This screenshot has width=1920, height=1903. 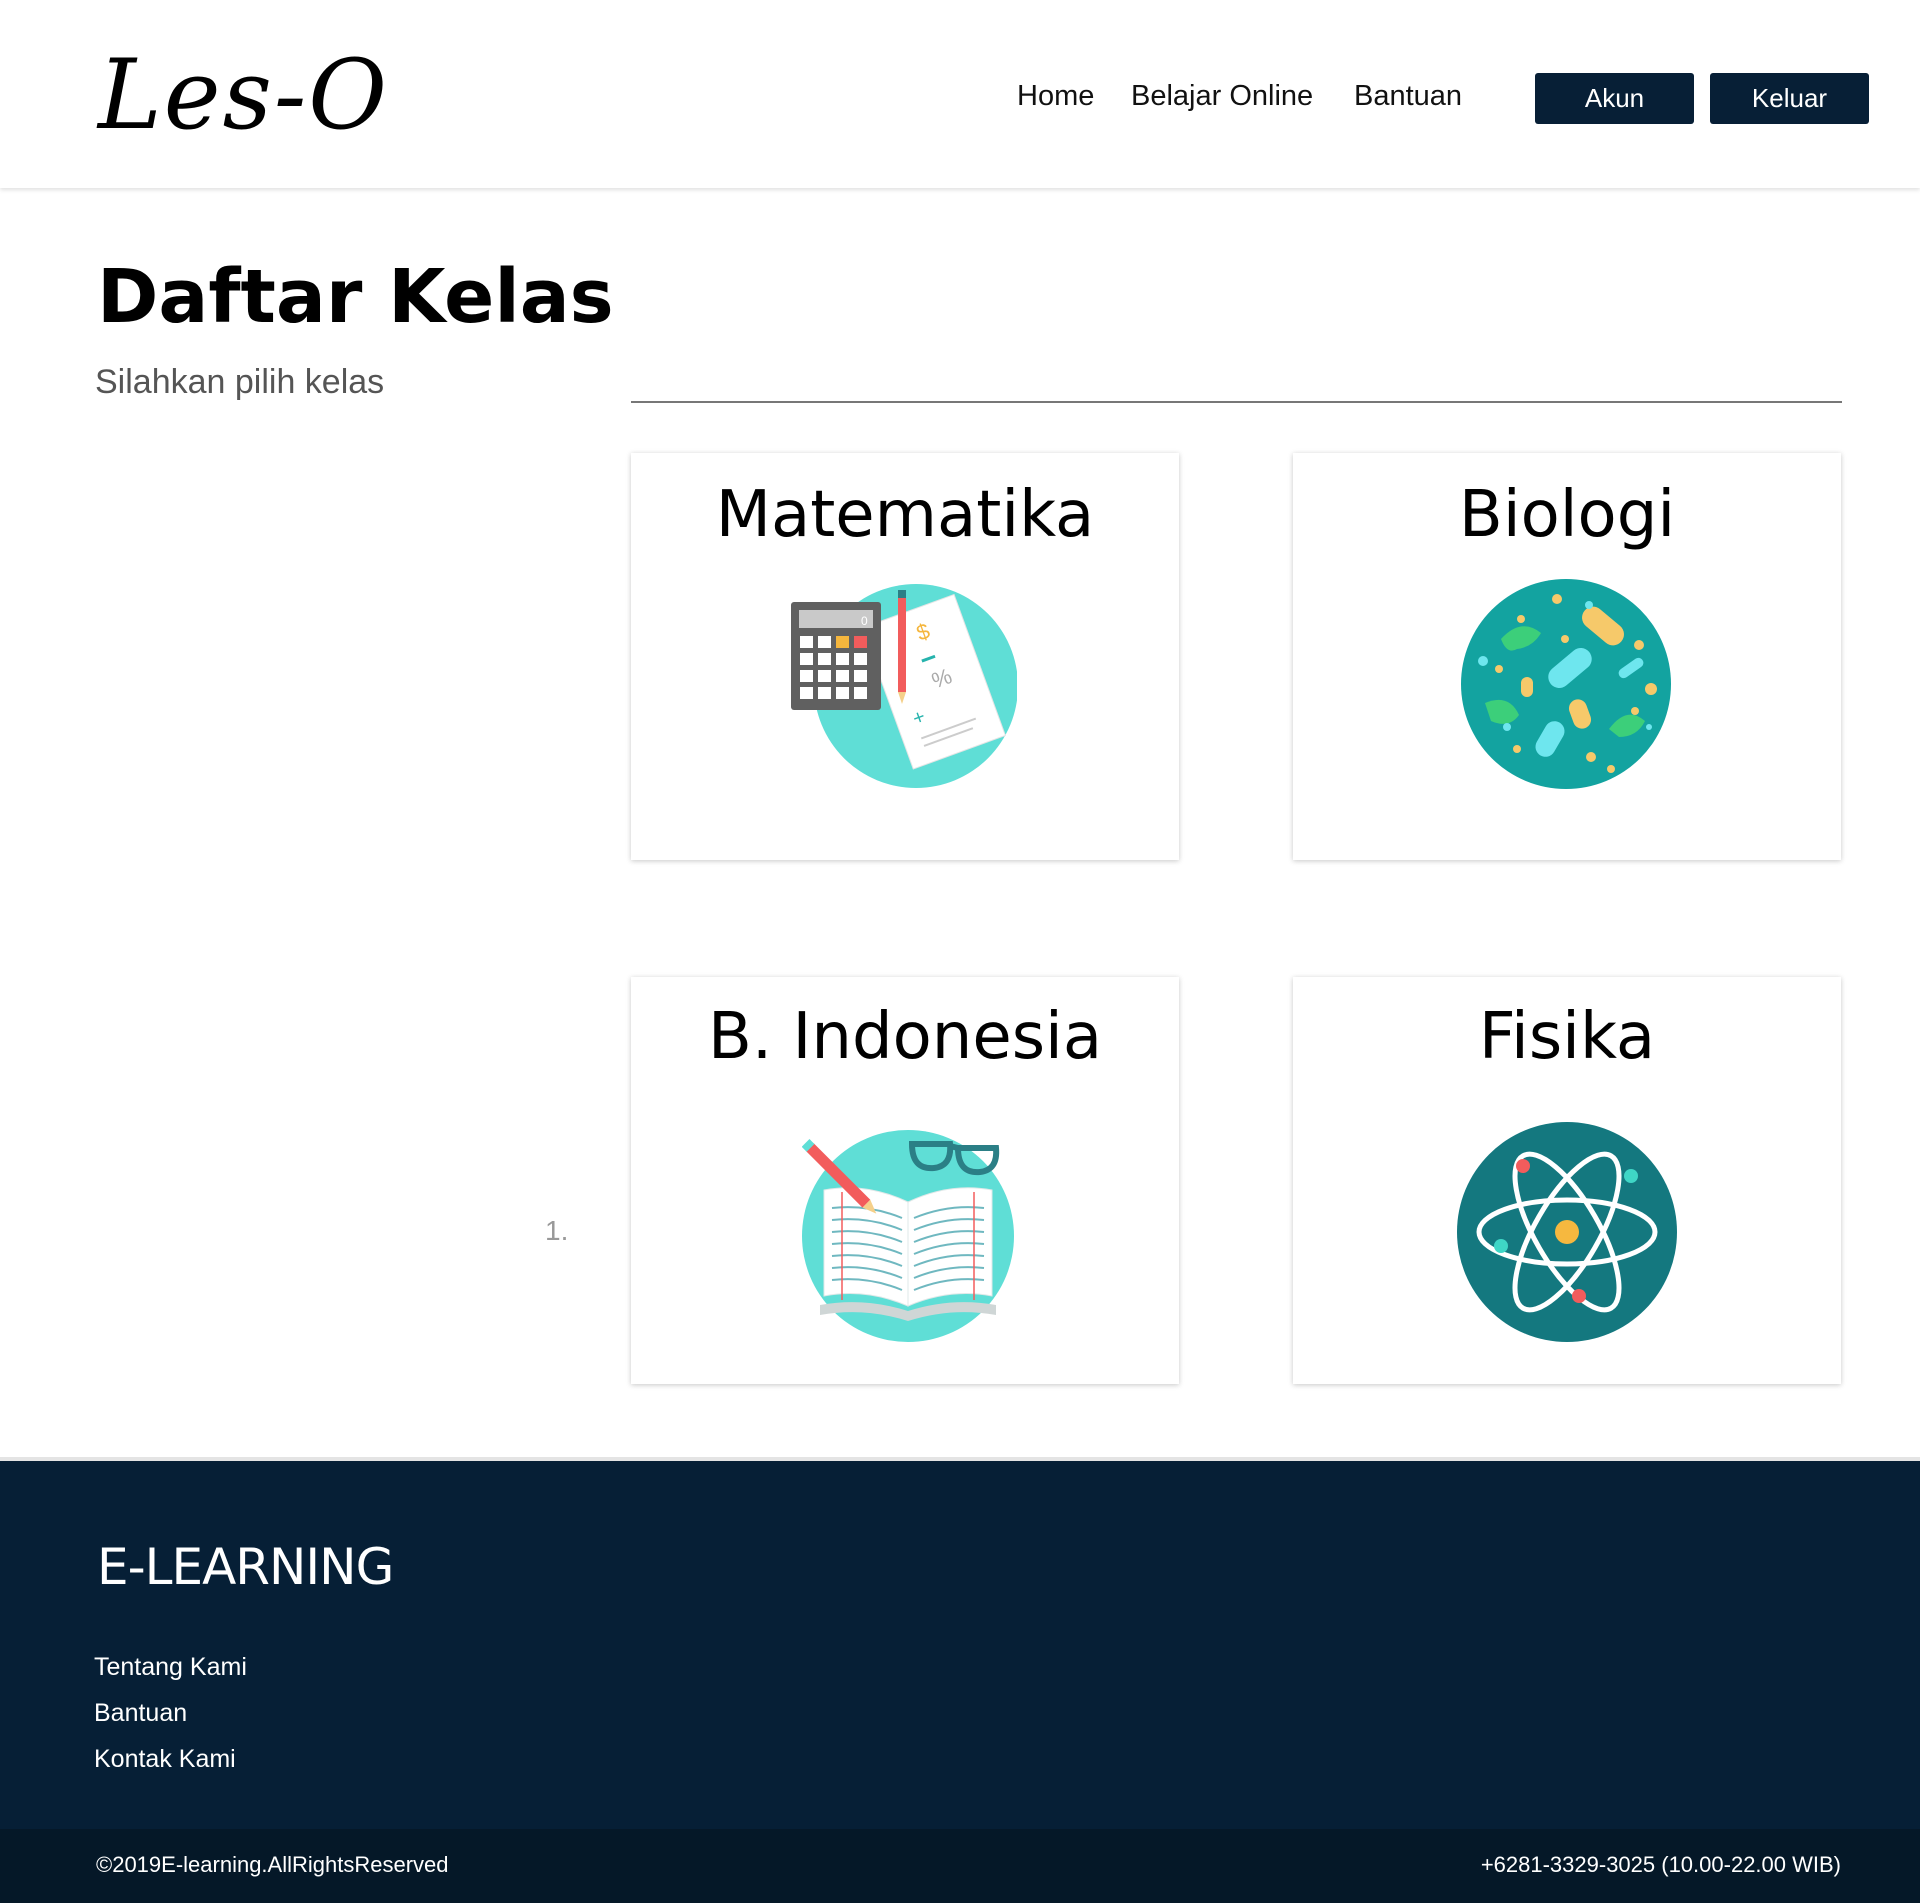 I want to click on page-subtitle: Silahkan pilih kelas, so click(x=240, y=382).